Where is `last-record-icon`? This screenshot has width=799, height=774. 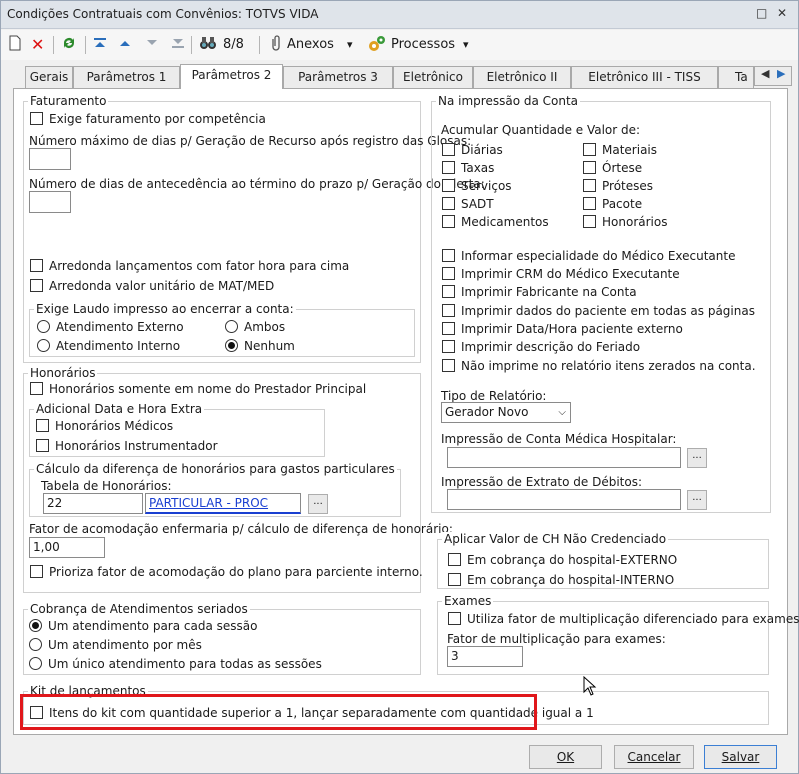 last-record-icon is located at coordinates (178, 45).